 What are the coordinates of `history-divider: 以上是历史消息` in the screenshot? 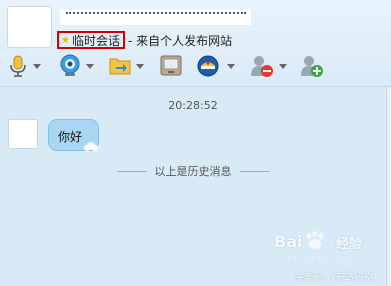 It's located at (193, 171).